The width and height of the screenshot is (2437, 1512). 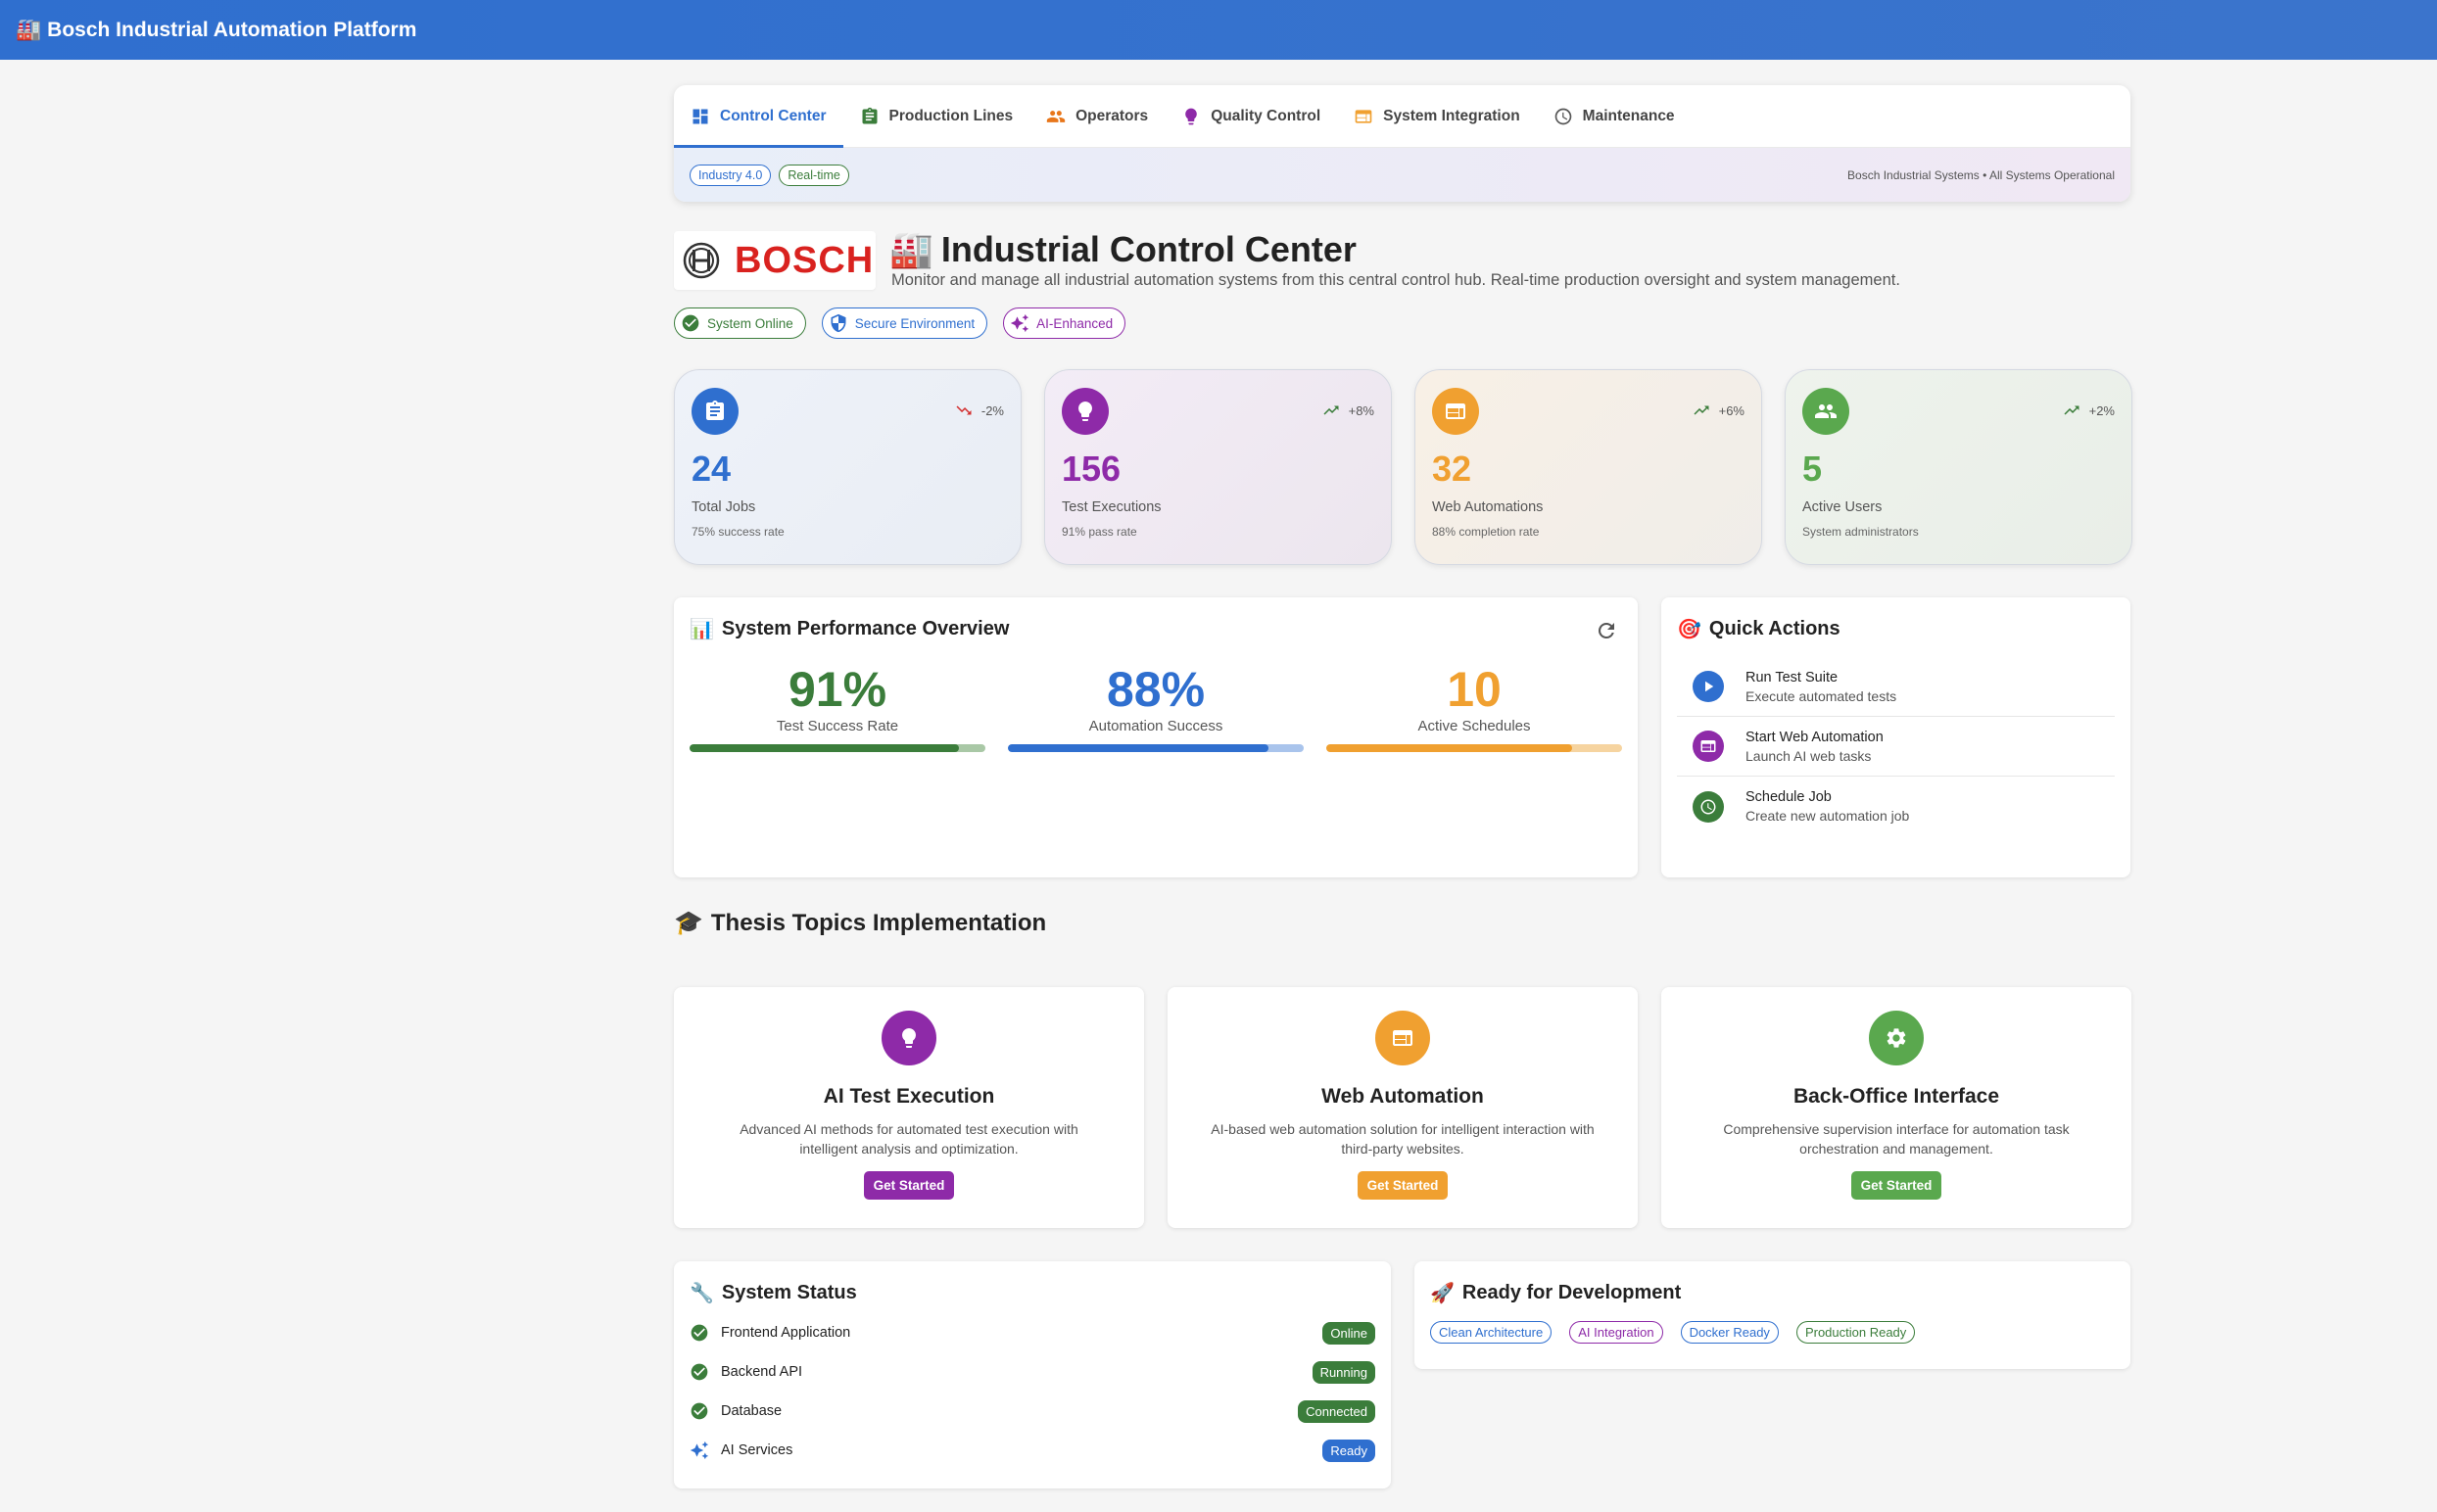 I want to click on stat-icon, so click(x=715, y=411).